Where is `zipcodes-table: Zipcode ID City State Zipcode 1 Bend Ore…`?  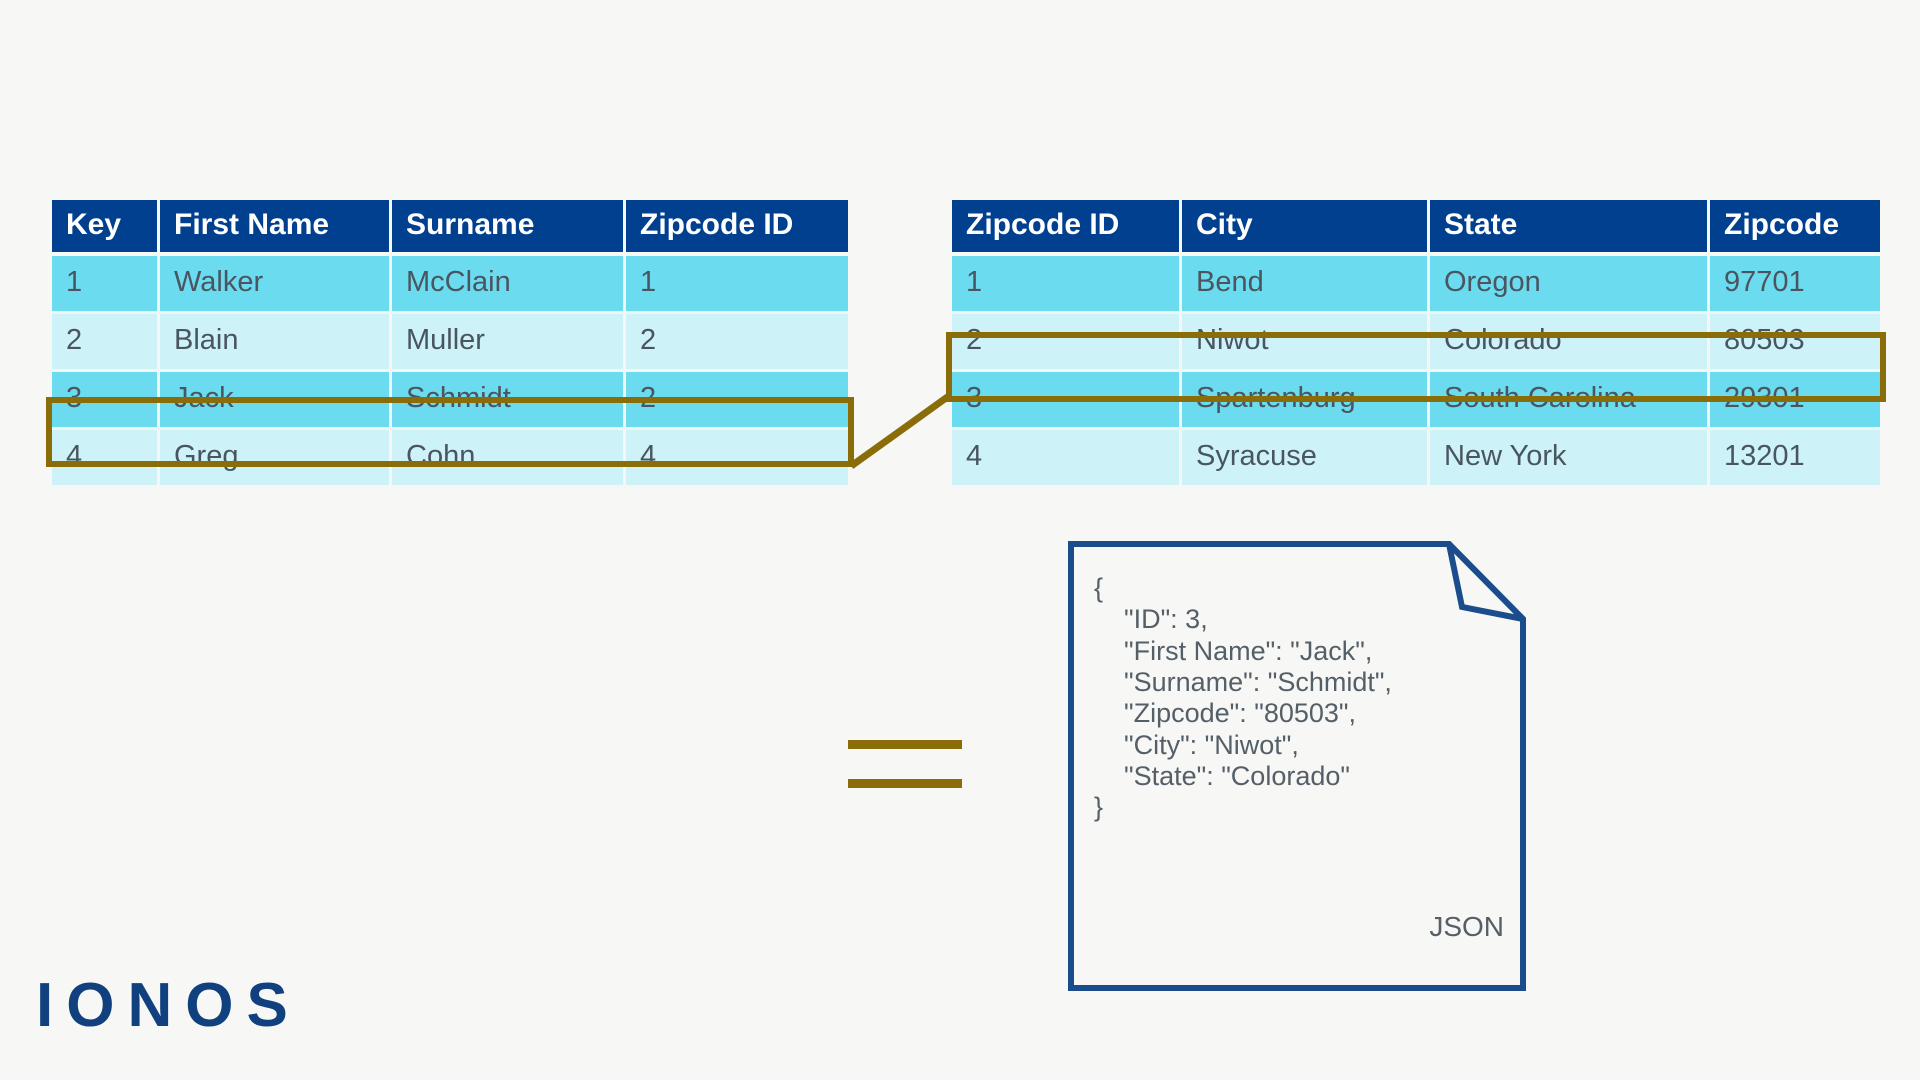 zipcodes-table: Zipcode ID City State Zipcode 1 Bend Ore… is located at coordinates (1416, 344).